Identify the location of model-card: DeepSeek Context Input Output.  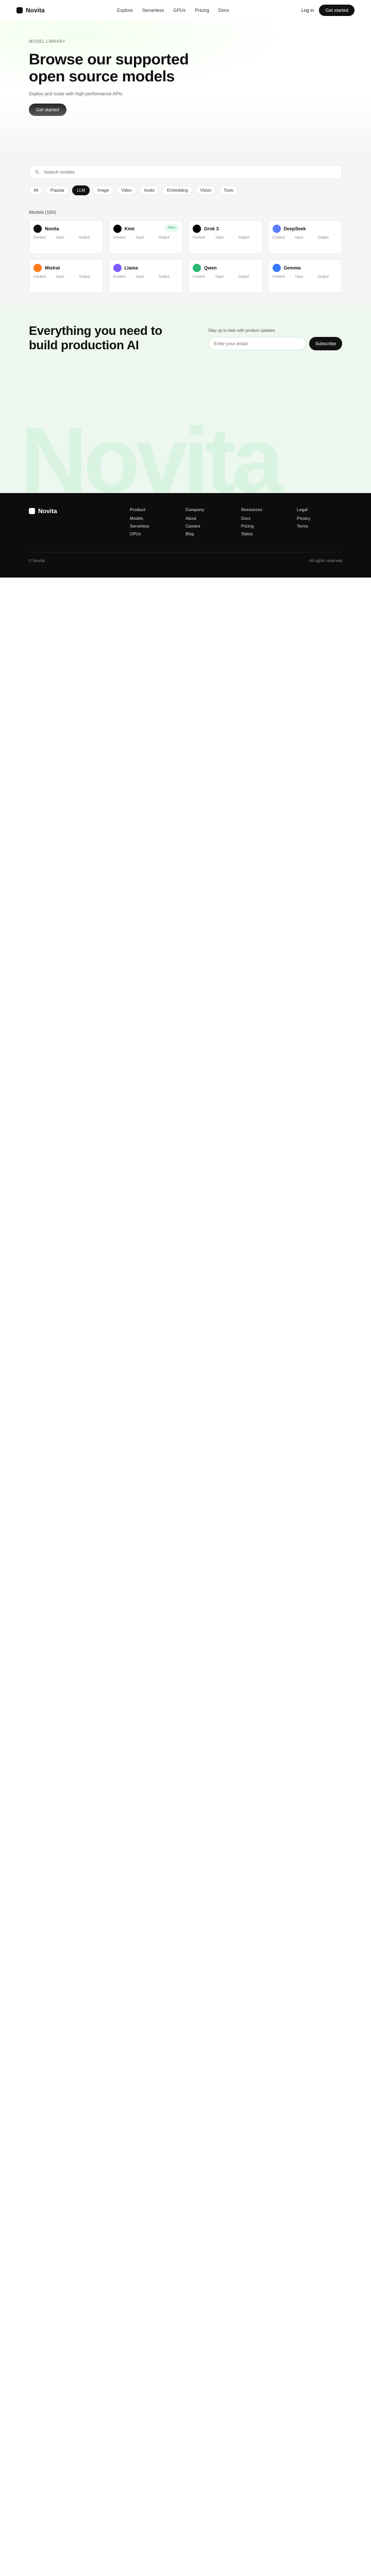
(304, 237).